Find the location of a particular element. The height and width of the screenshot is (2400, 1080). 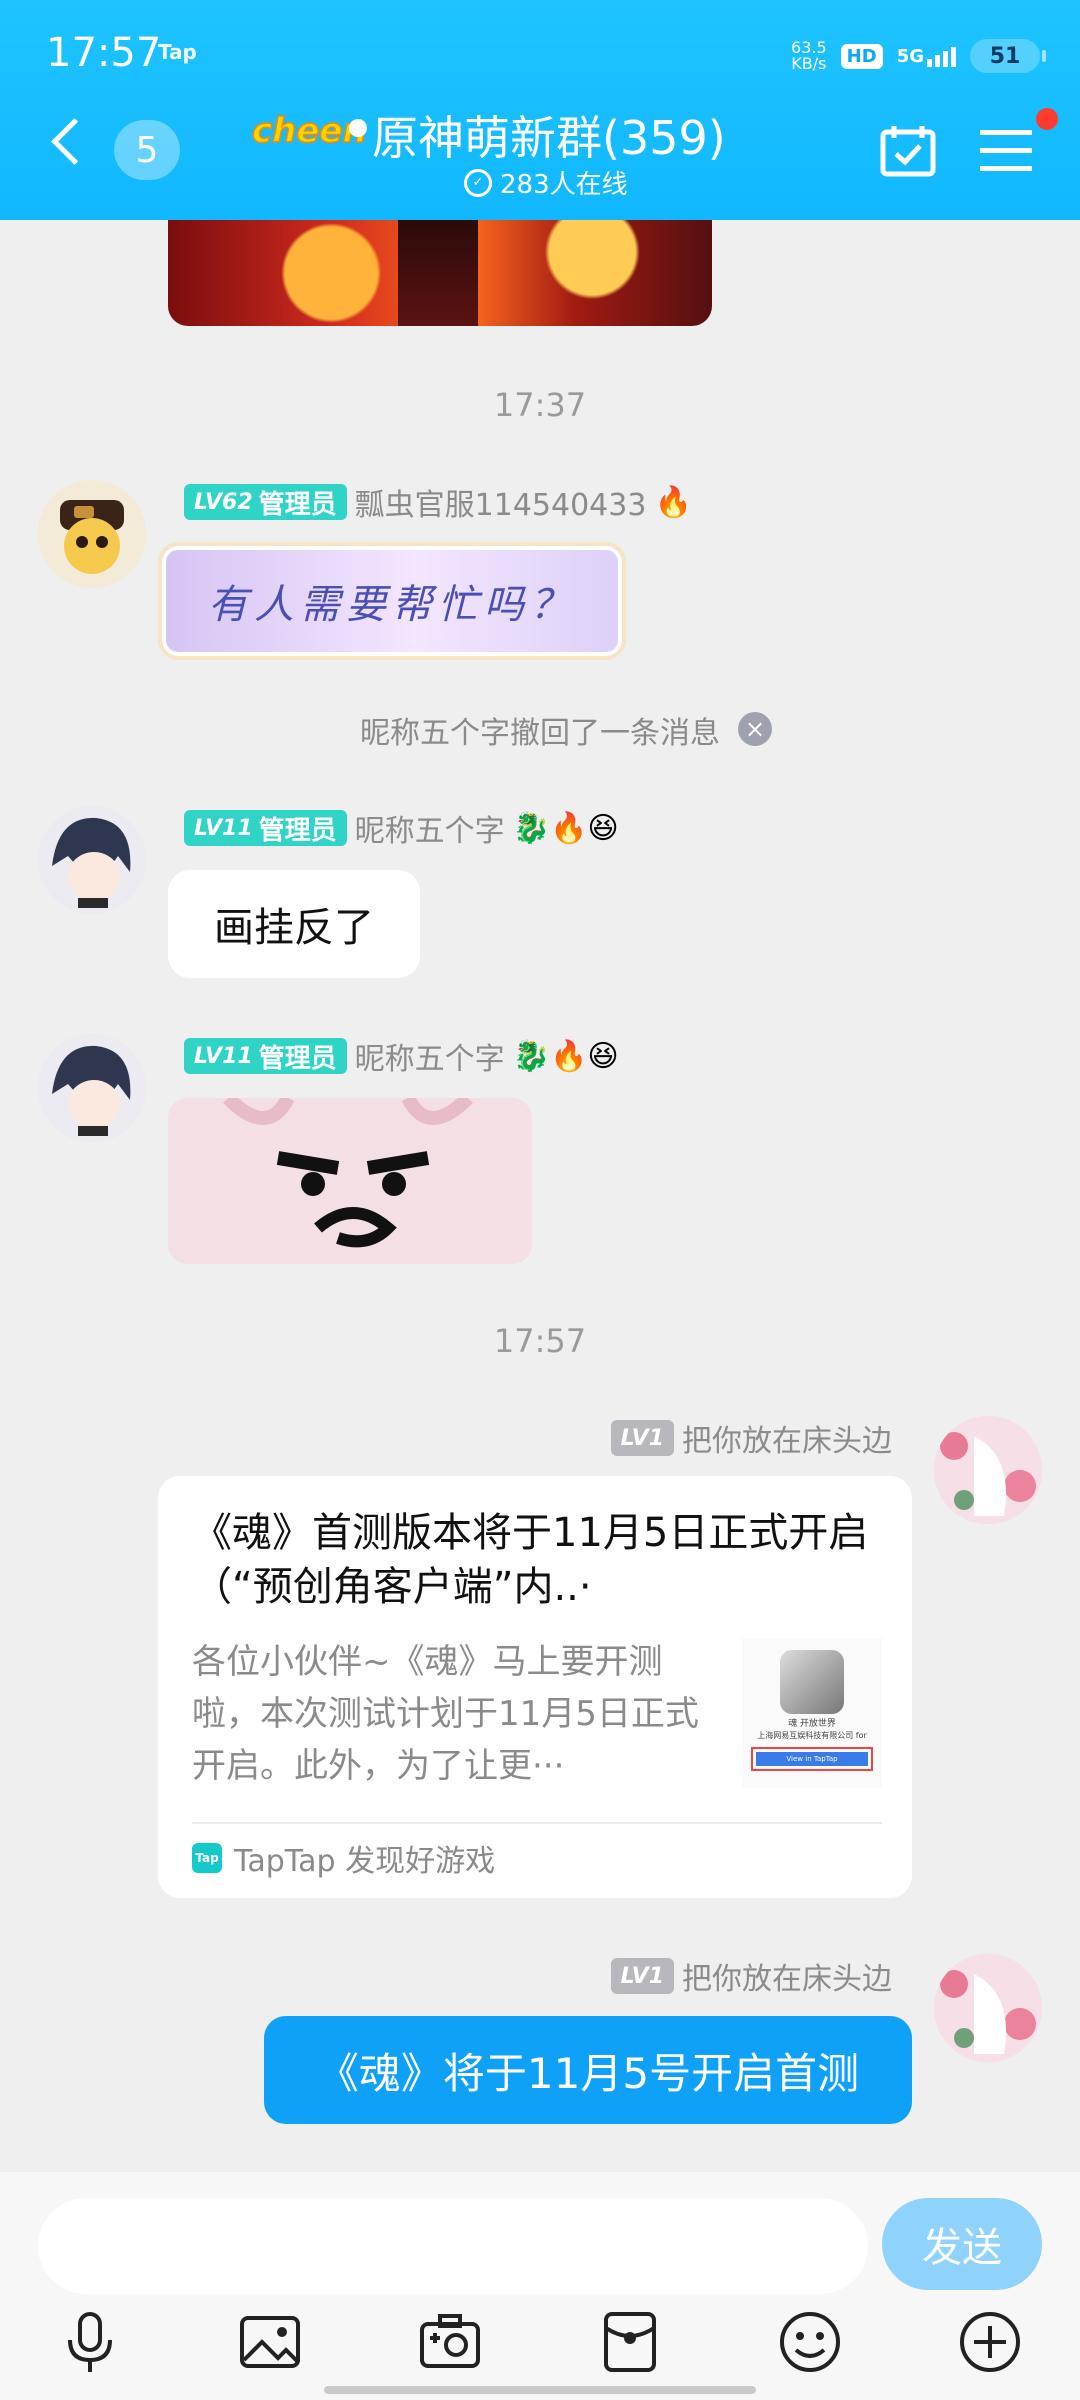

taptap-icon: Tap is located at coordinates (207, 1858).